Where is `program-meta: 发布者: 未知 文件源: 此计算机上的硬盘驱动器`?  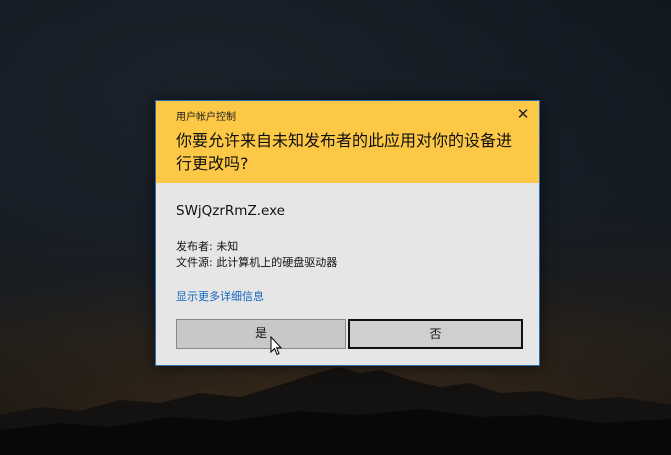
program-meta: 发布者: 未知 文件源: 此计算机上的硬盘驱动器 is located at coordinates (256, 255).